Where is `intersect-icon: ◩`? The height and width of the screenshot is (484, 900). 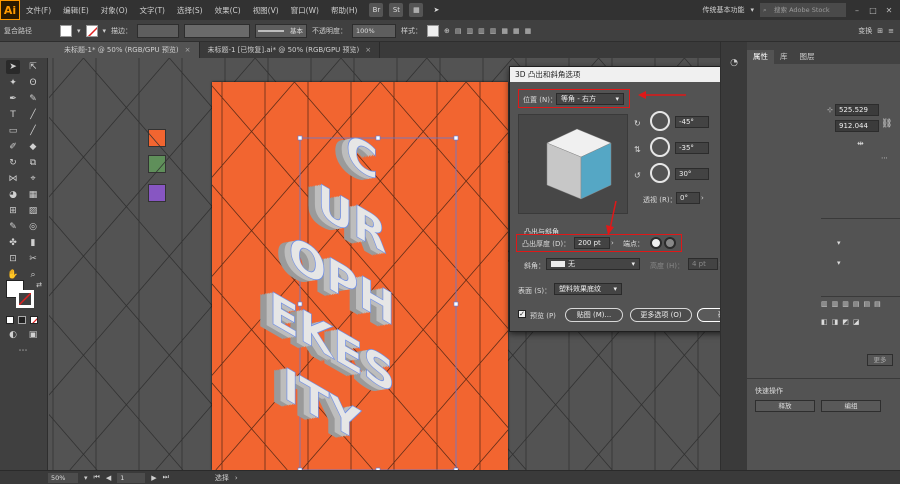
intersect-icon: ◩ is located at coordinates (845, 322).